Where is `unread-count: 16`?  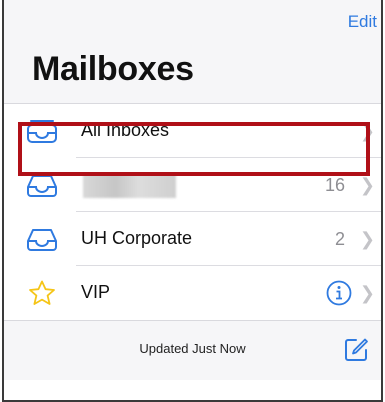
unread-count: 16 is located at coordinates (334, 185).